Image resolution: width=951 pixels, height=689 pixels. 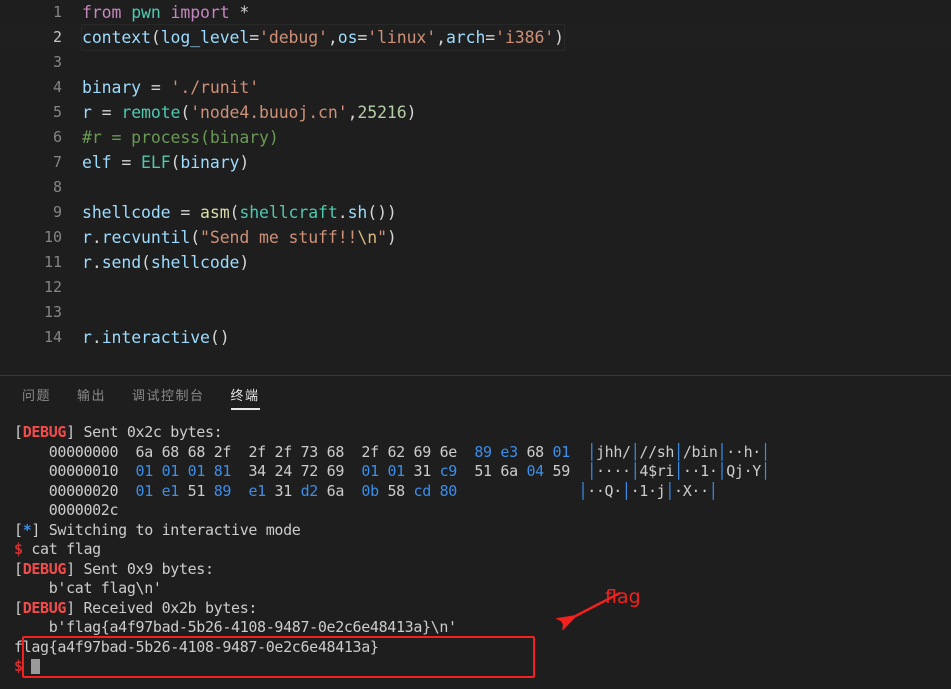 What do you see at coordinates (475, 287) in the screenshot?
I see `code-line: 12` at bounding box center [475, 287].